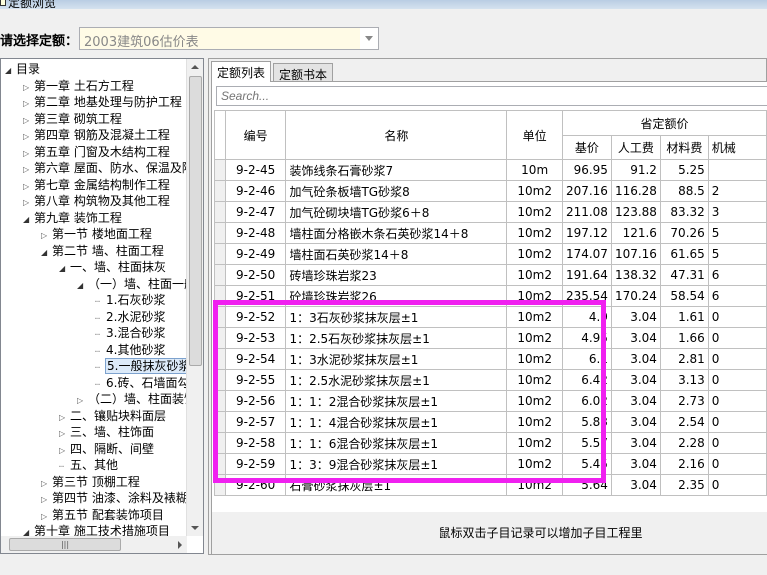 This screenshot has width=767, height=575. I want to click on search-input, so click(491, 96).